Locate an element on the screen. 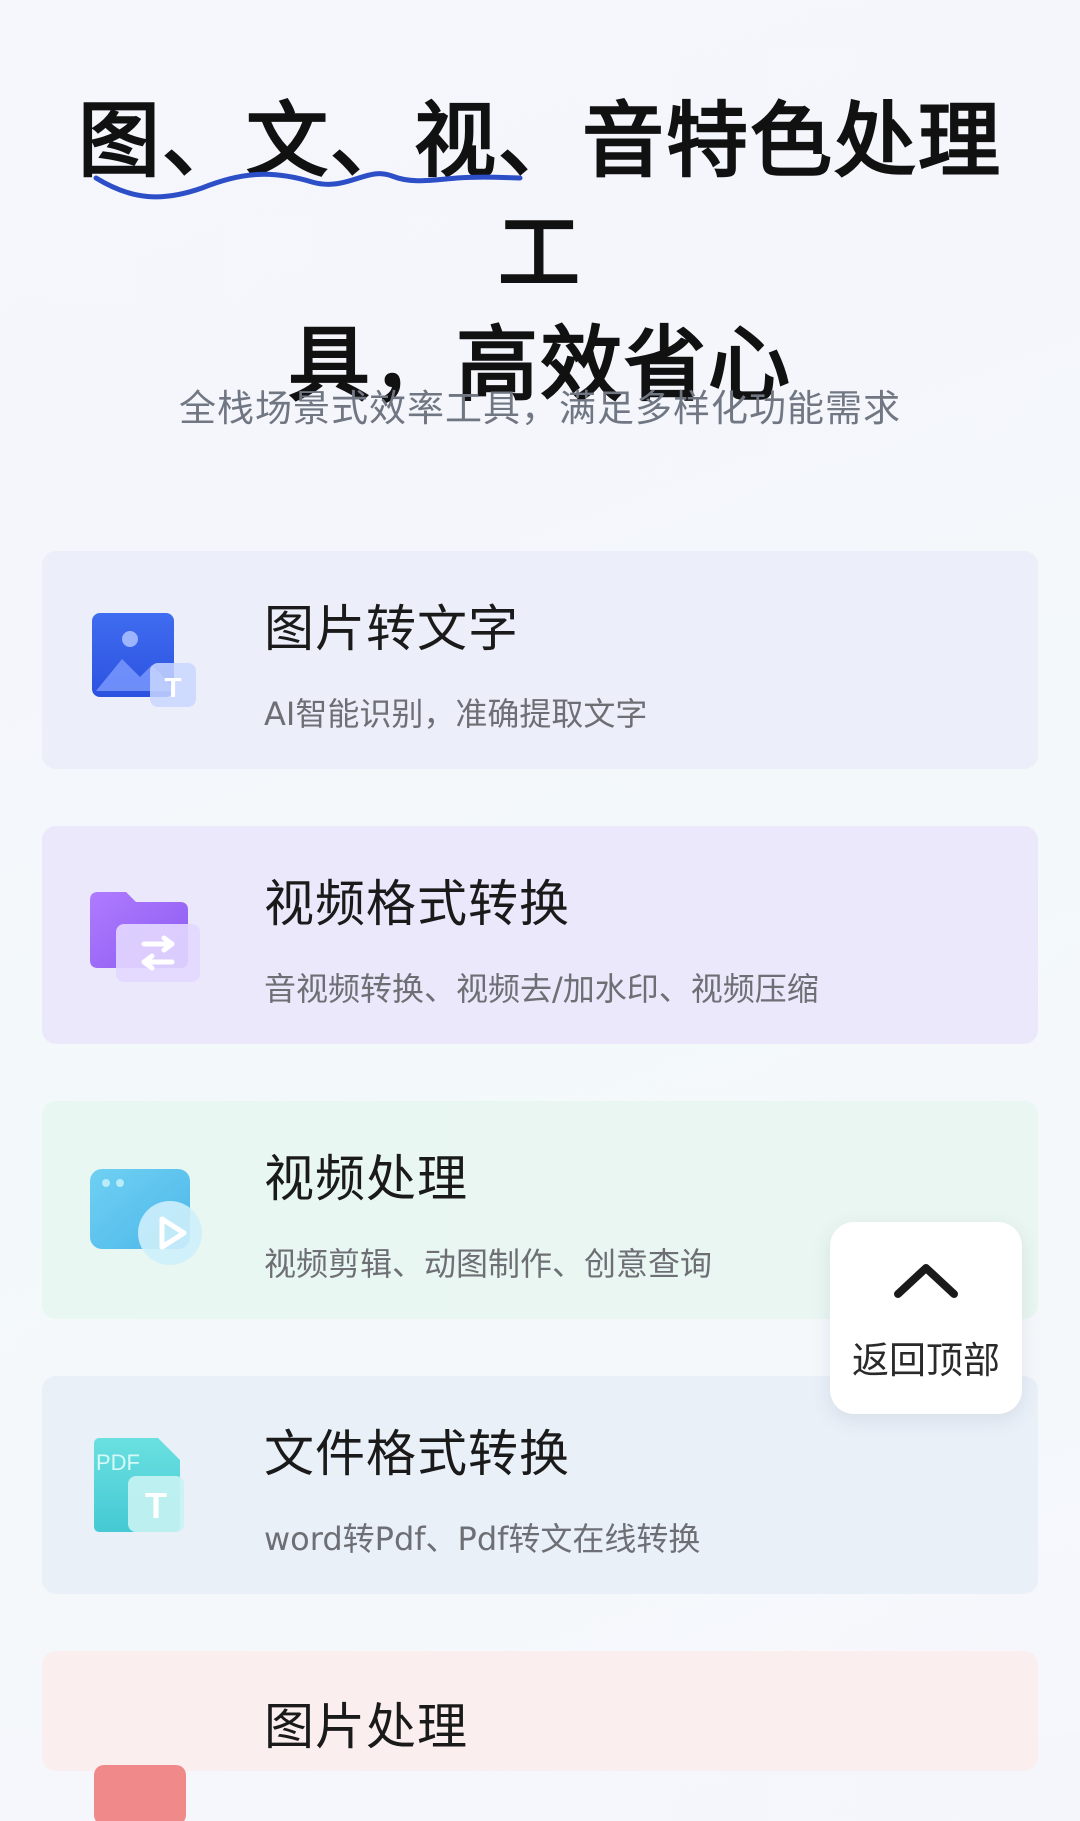 The image size is (1080, 1821). icon-pdf-letters: PDF is located at coordinates (118, 1462).